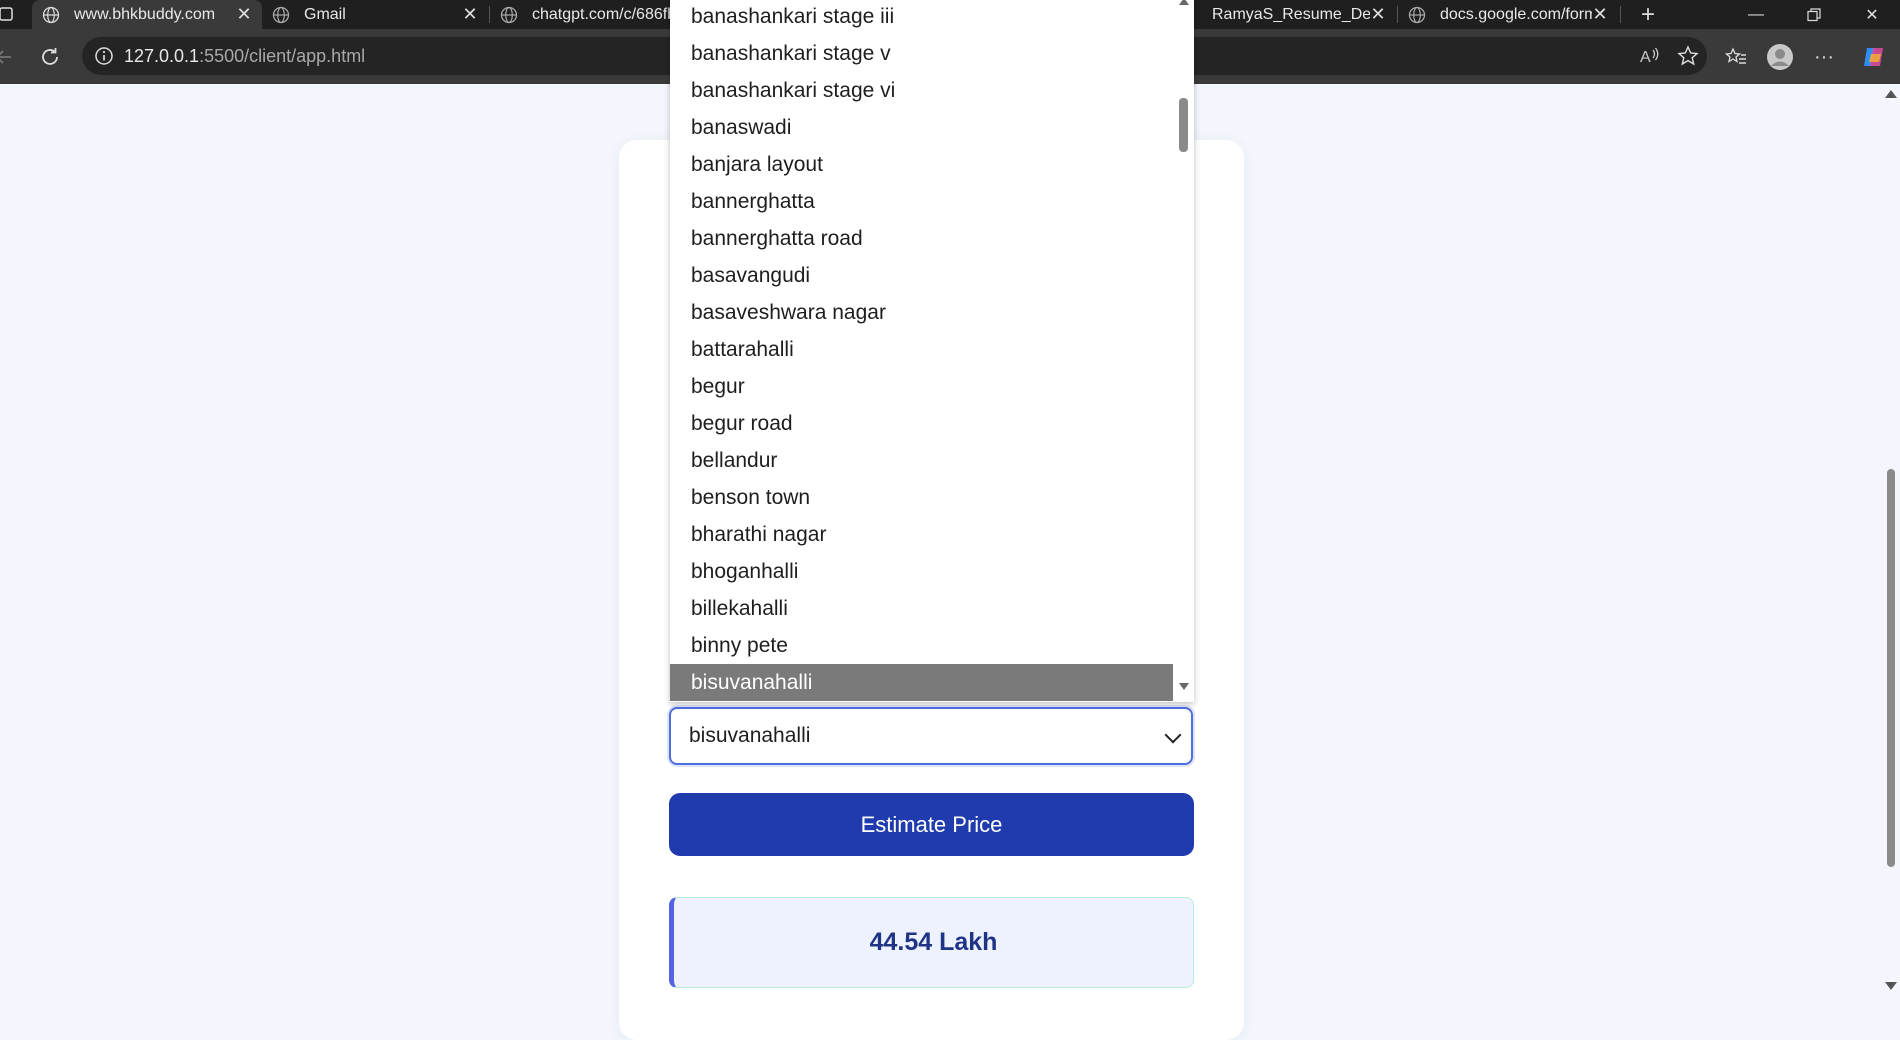 The width and height of the screenshot is (1900, 1040). What do you see at coordinates (1736, 57) in the screenshot?
I see `favorites-icon` at bounding box center [1736, 57].